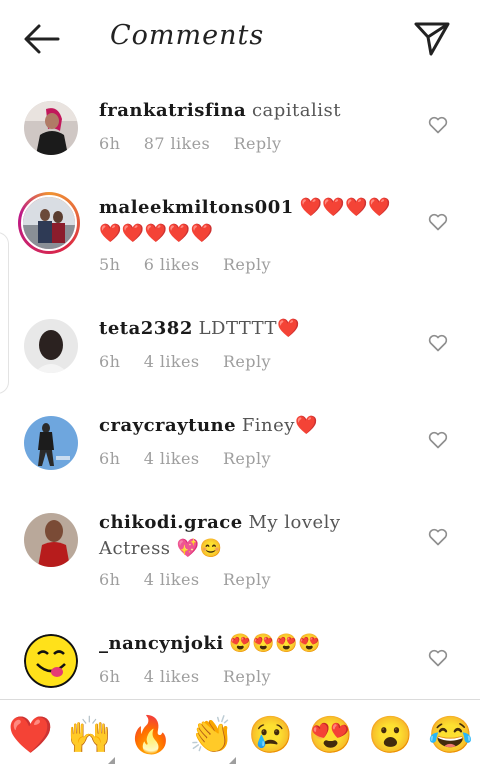 The width and height of the screenshot is (480, 780). What do you see at coordinates (110, 264) in the screenshot?
I see `comment-time: 5h` at bounding box center [110, 264].